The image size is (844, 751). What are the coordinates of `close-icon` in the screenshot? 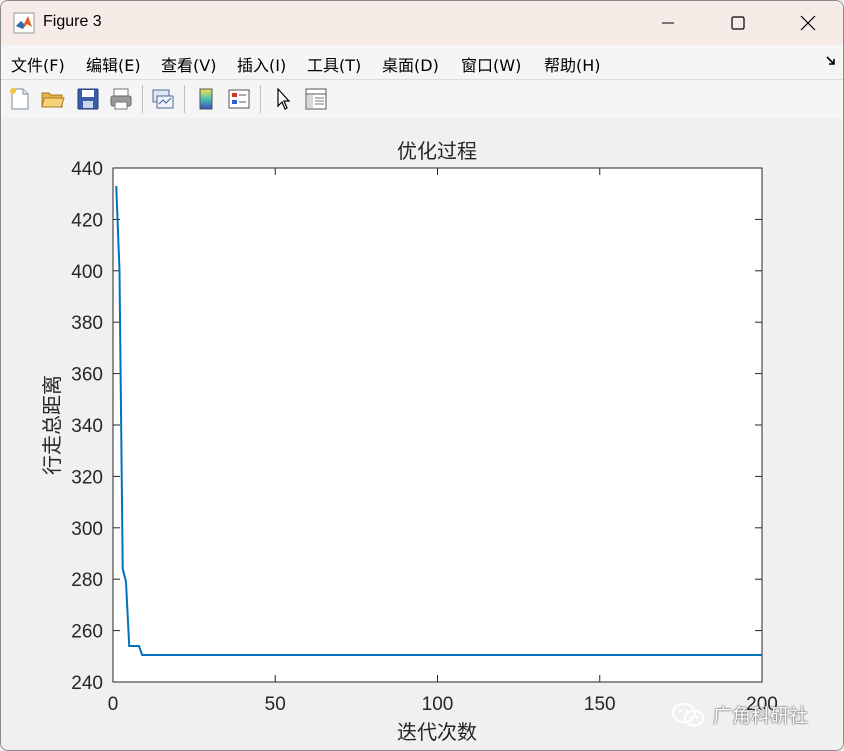 It's located at (808, 23).